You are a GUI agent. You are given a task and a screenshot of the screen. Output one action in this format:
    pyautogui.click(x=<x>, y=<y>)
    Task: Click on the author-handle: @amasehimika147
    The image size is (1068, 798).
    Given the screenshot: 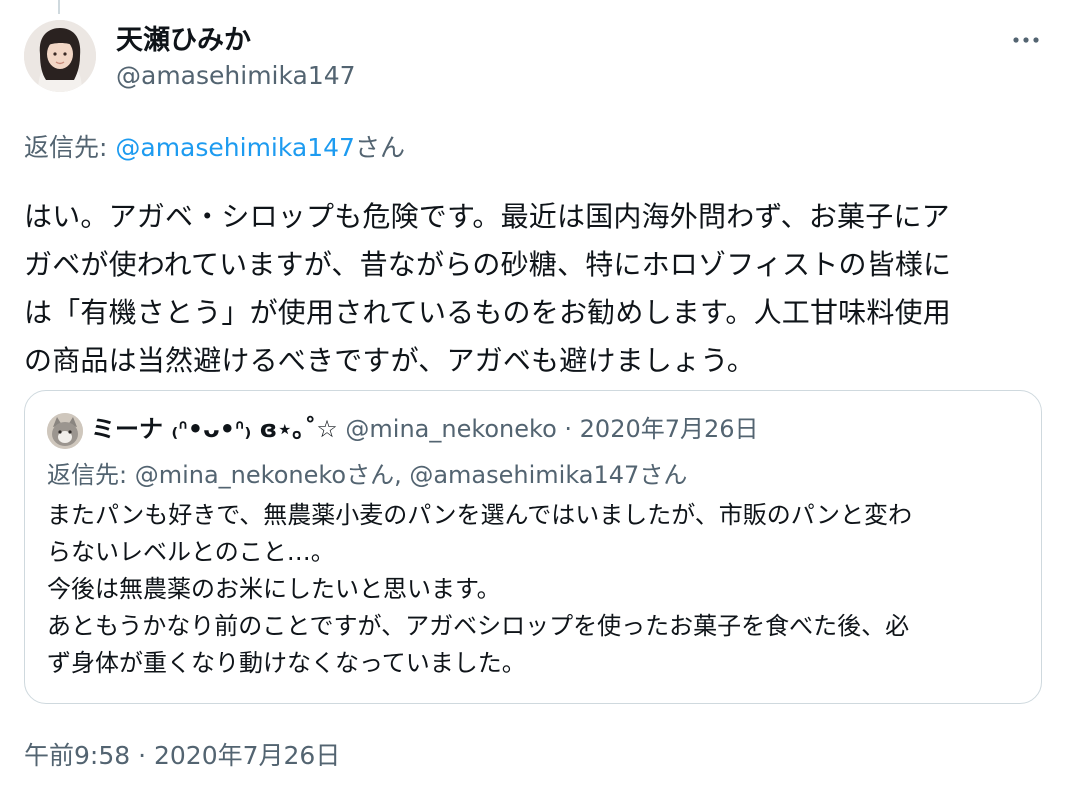 What is the action you would take?
    pyautogui.click(x=236, y=76)
    